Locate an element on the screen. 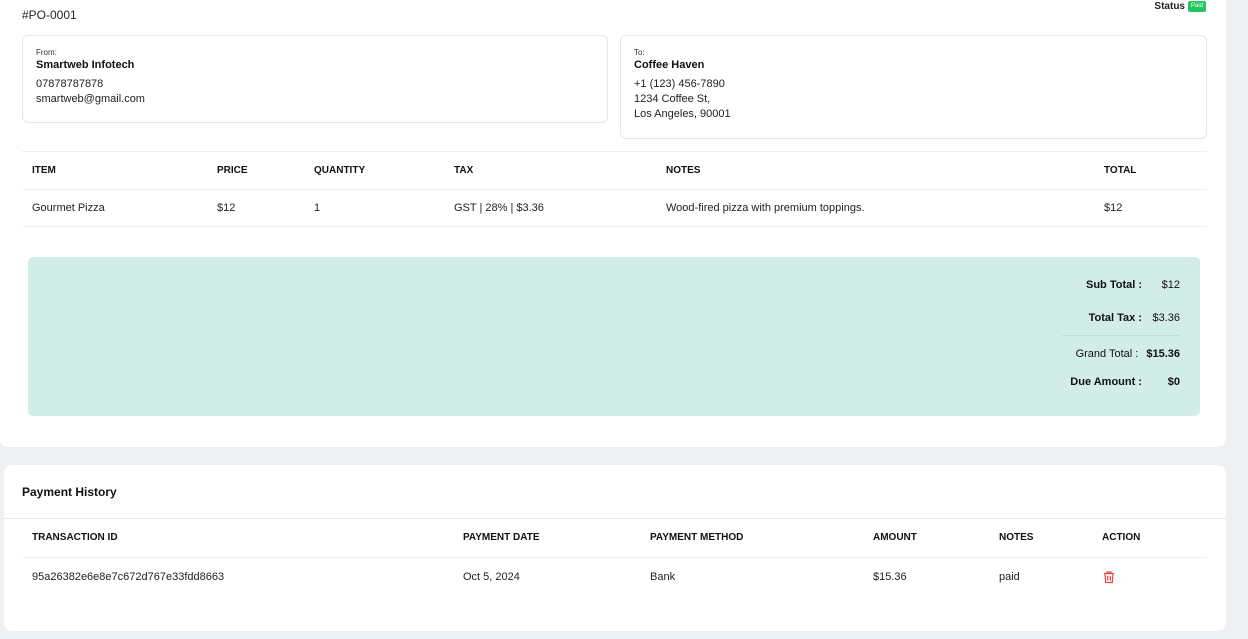 Image resolution: width=1248 pixels, height=639 pixels. trash-icon is located at coordinates (1109, 577).